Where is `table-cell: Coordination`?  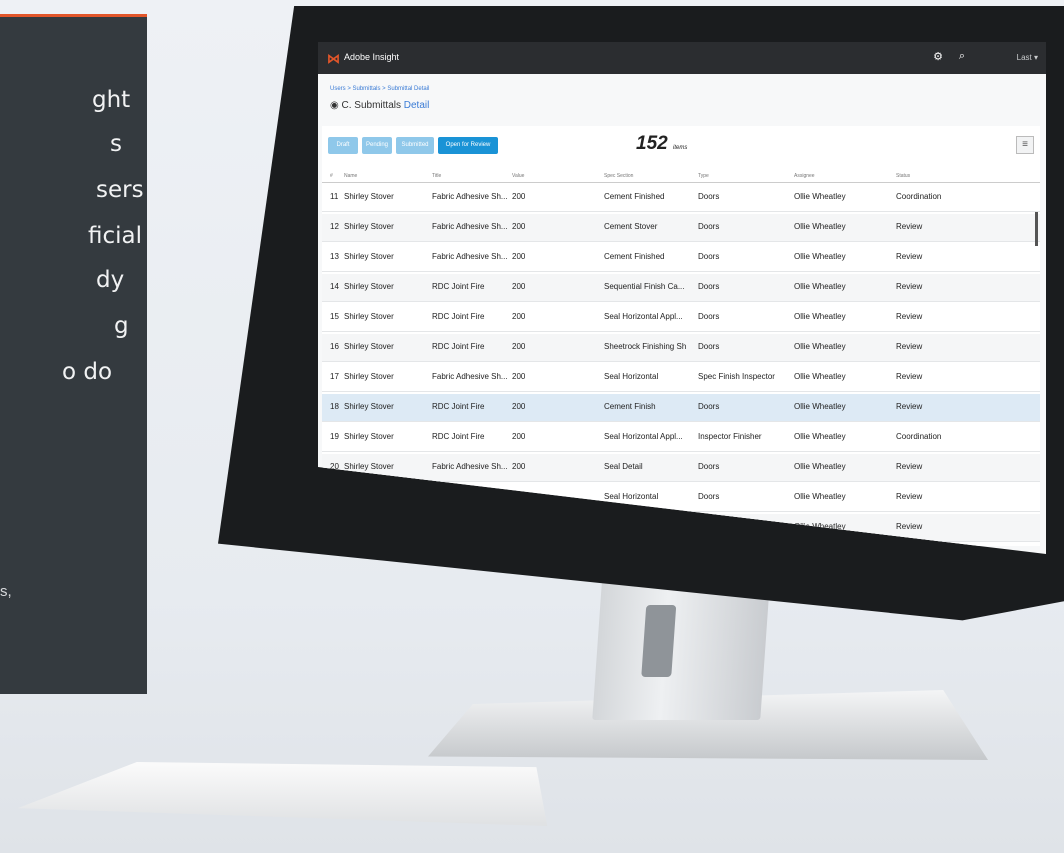 table-cell: Coordination is located at coordinates (919, 436).